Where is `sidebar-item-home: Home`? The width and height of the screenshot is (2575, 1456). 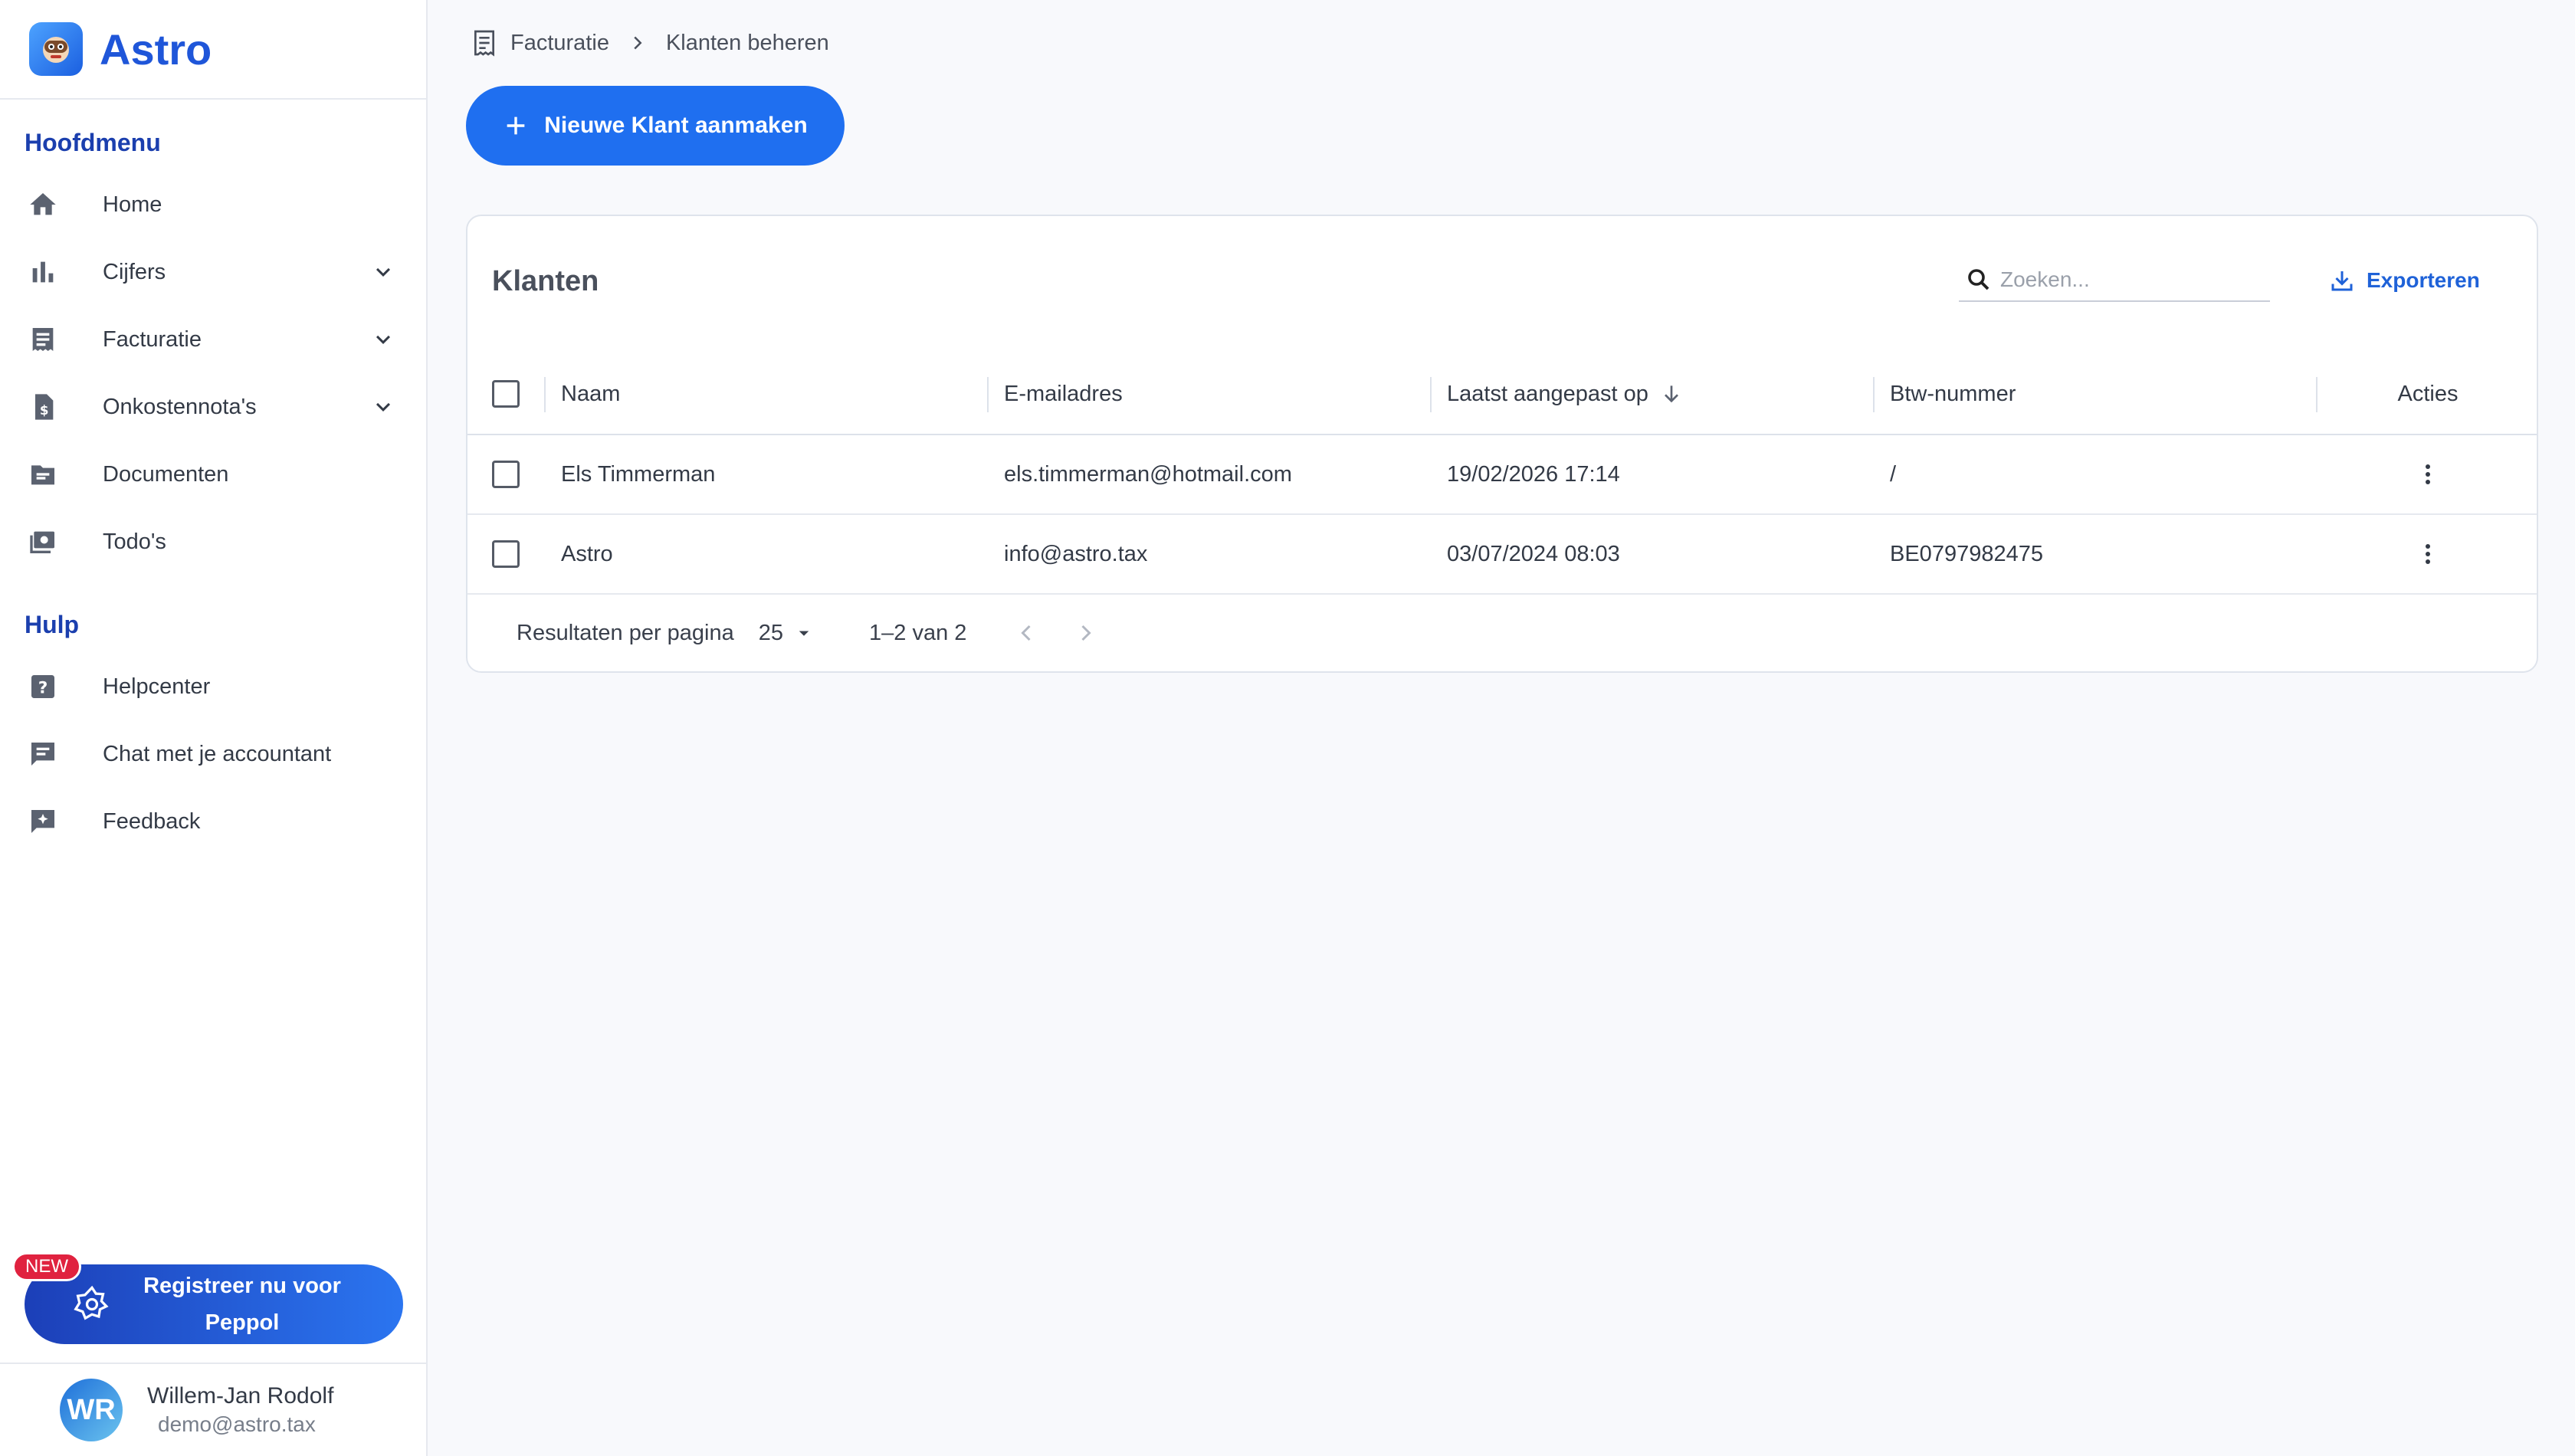 sidebar-item-home: Home is located at coordinates (213, 204).